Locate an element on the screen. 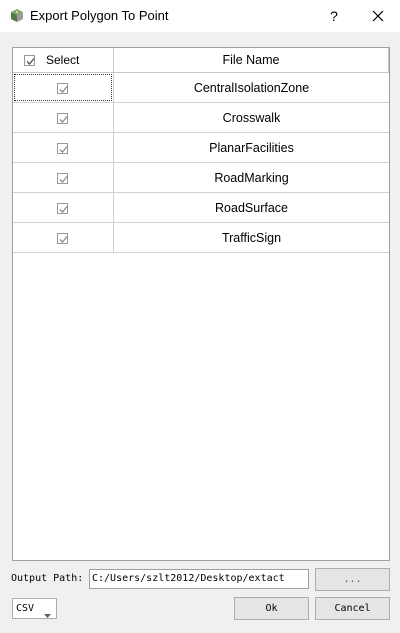 The image size is (400, 633). format-selected-value: CSV is located at coordinates (25, 608).